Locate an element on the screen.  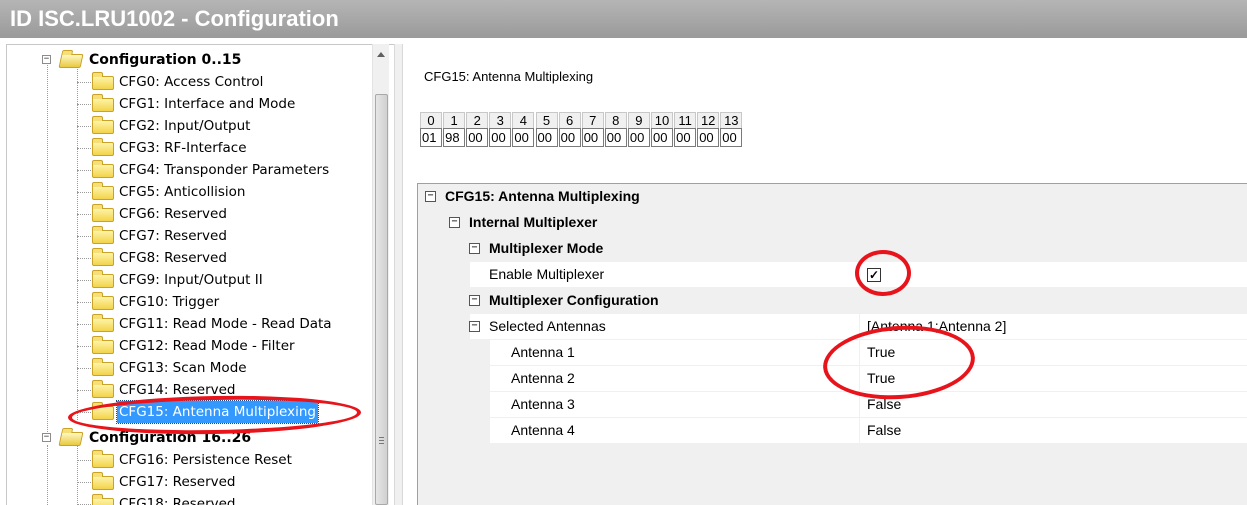
tree-item: CFG5: Anticollision is located at coordinates (127, 192).